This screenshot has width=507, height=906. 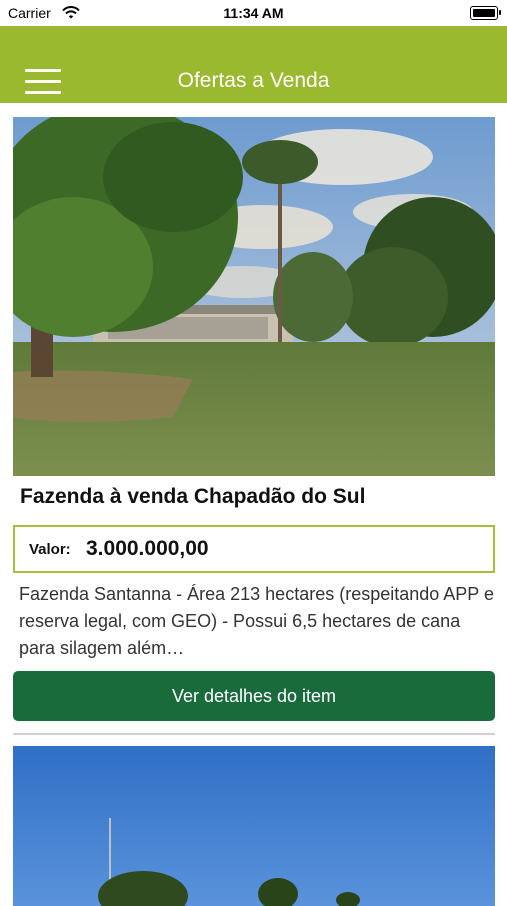 I want to click on nav-bar: Ofertas a Venda, so click(x=253, y=64).